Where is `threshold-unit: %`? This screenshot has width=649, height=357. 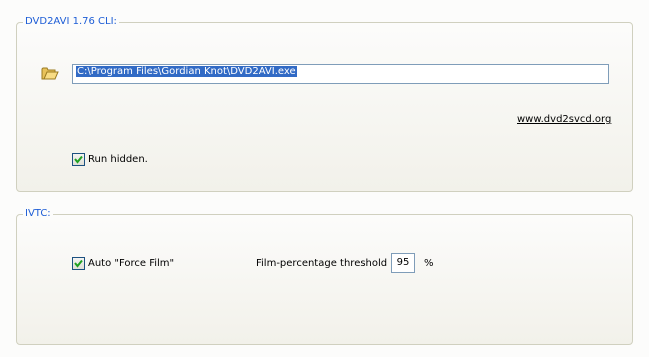
threshold-unit: % is located at coordinates (429, 263).